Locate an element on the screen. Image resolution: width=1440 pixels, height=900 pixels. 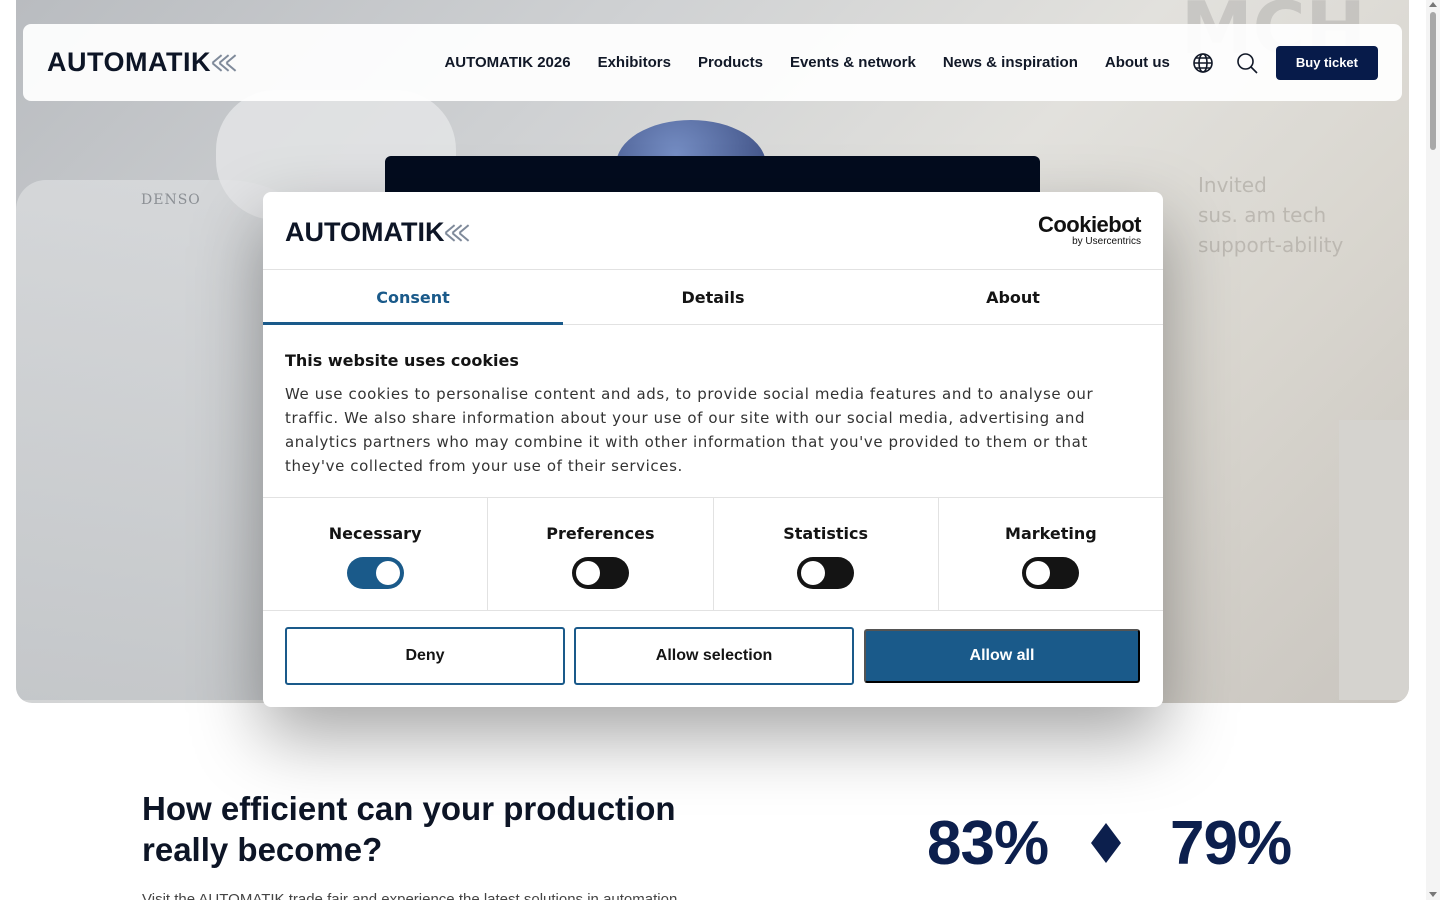
scroll-up-arrow-icon is located at coordinates (1433, 4).